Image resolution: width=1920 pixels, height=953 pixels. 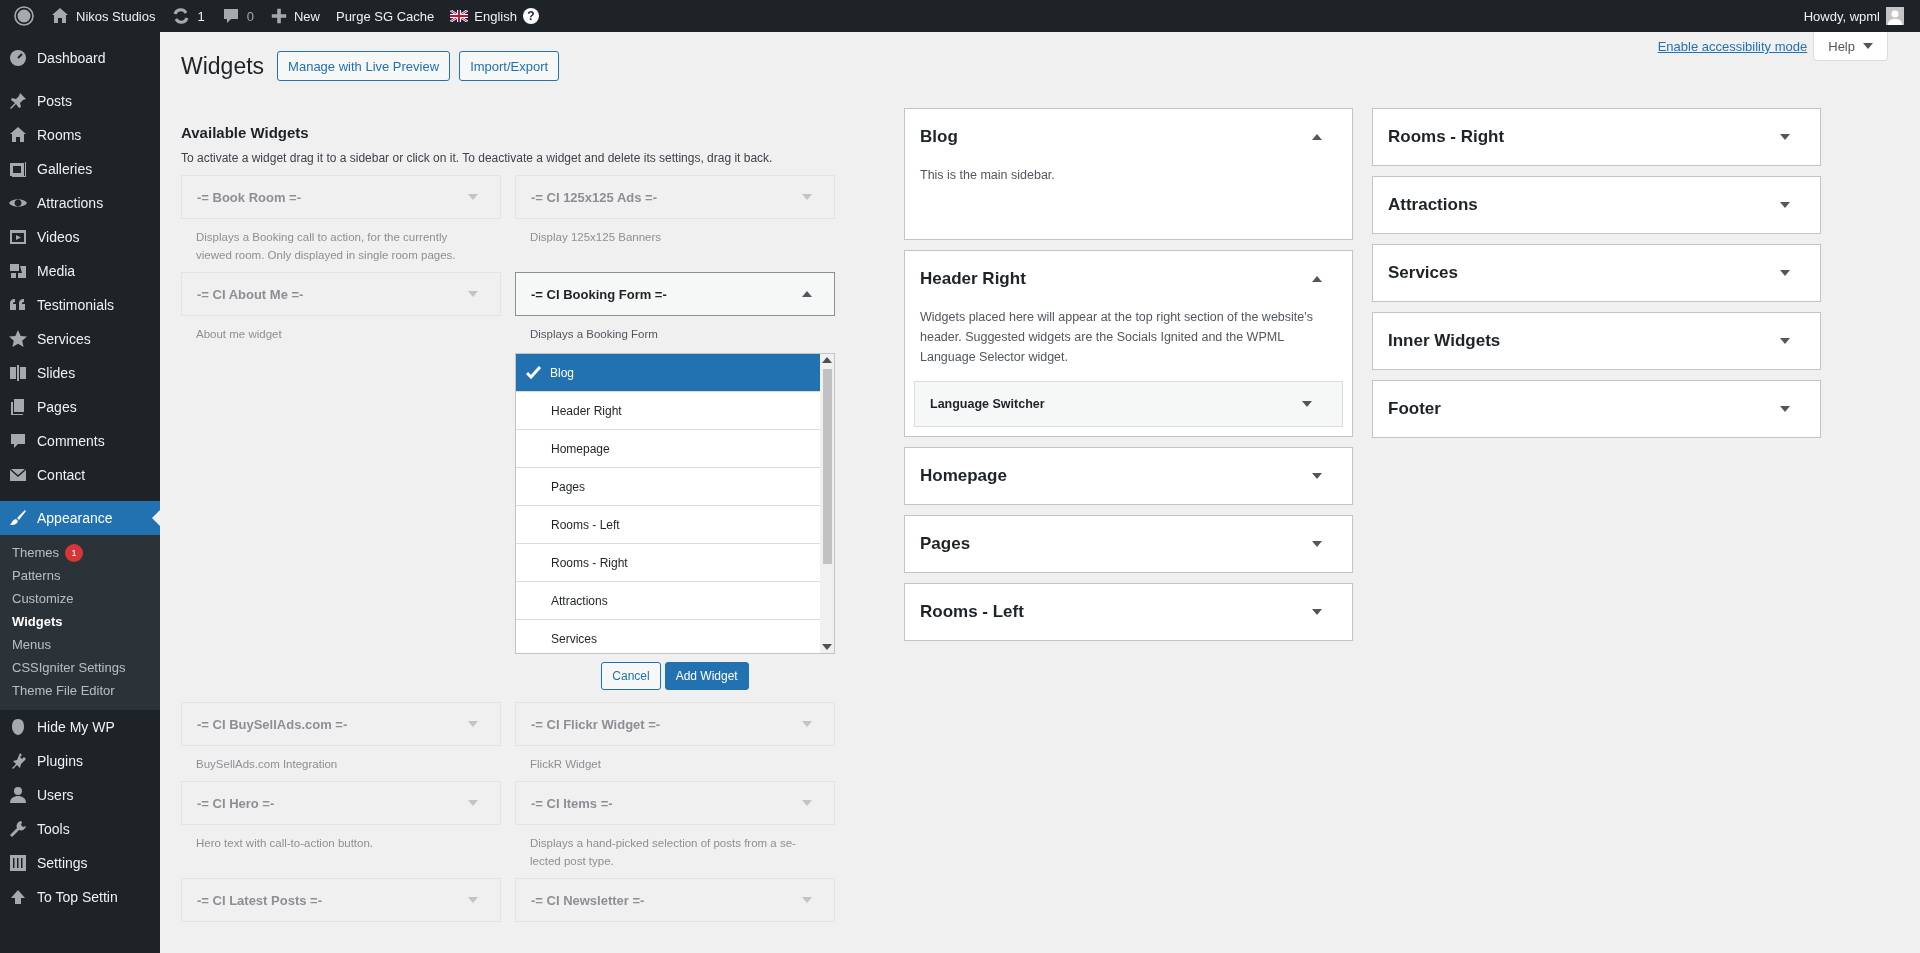 What do you see at coordinates (267, 764) in the screenshot?
I see `widget-description: BuySellAds.com Integration` at bounding box center [267, 764].